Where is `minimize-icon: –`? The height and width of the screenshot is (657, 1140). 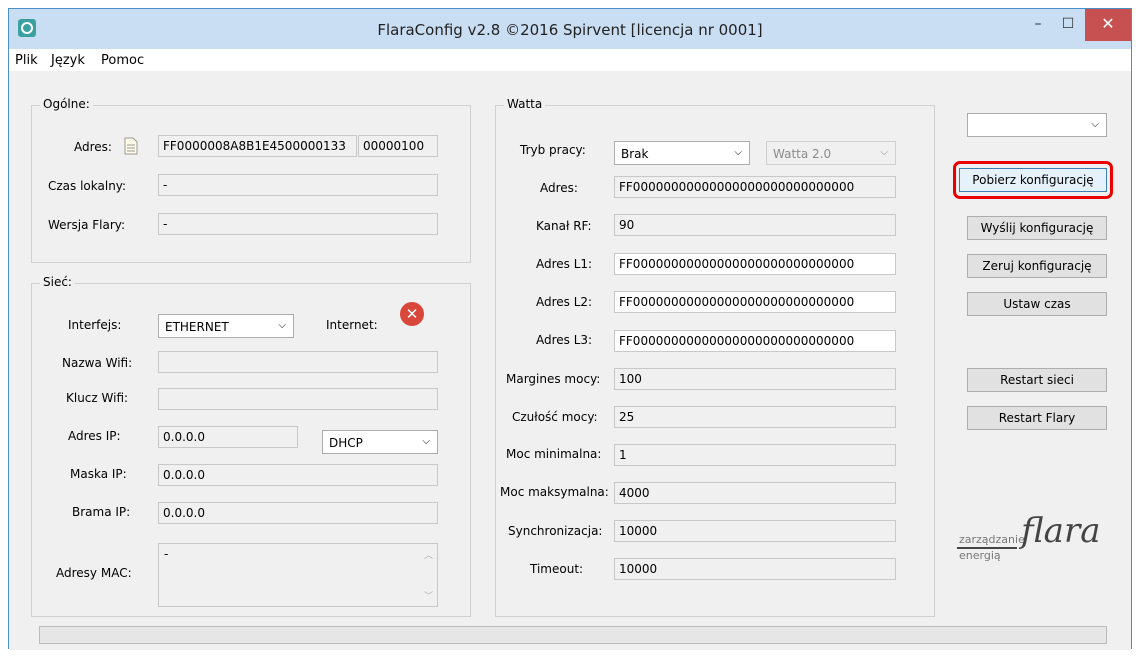 minimize-icon: – is located at coordinates (1038, 25).